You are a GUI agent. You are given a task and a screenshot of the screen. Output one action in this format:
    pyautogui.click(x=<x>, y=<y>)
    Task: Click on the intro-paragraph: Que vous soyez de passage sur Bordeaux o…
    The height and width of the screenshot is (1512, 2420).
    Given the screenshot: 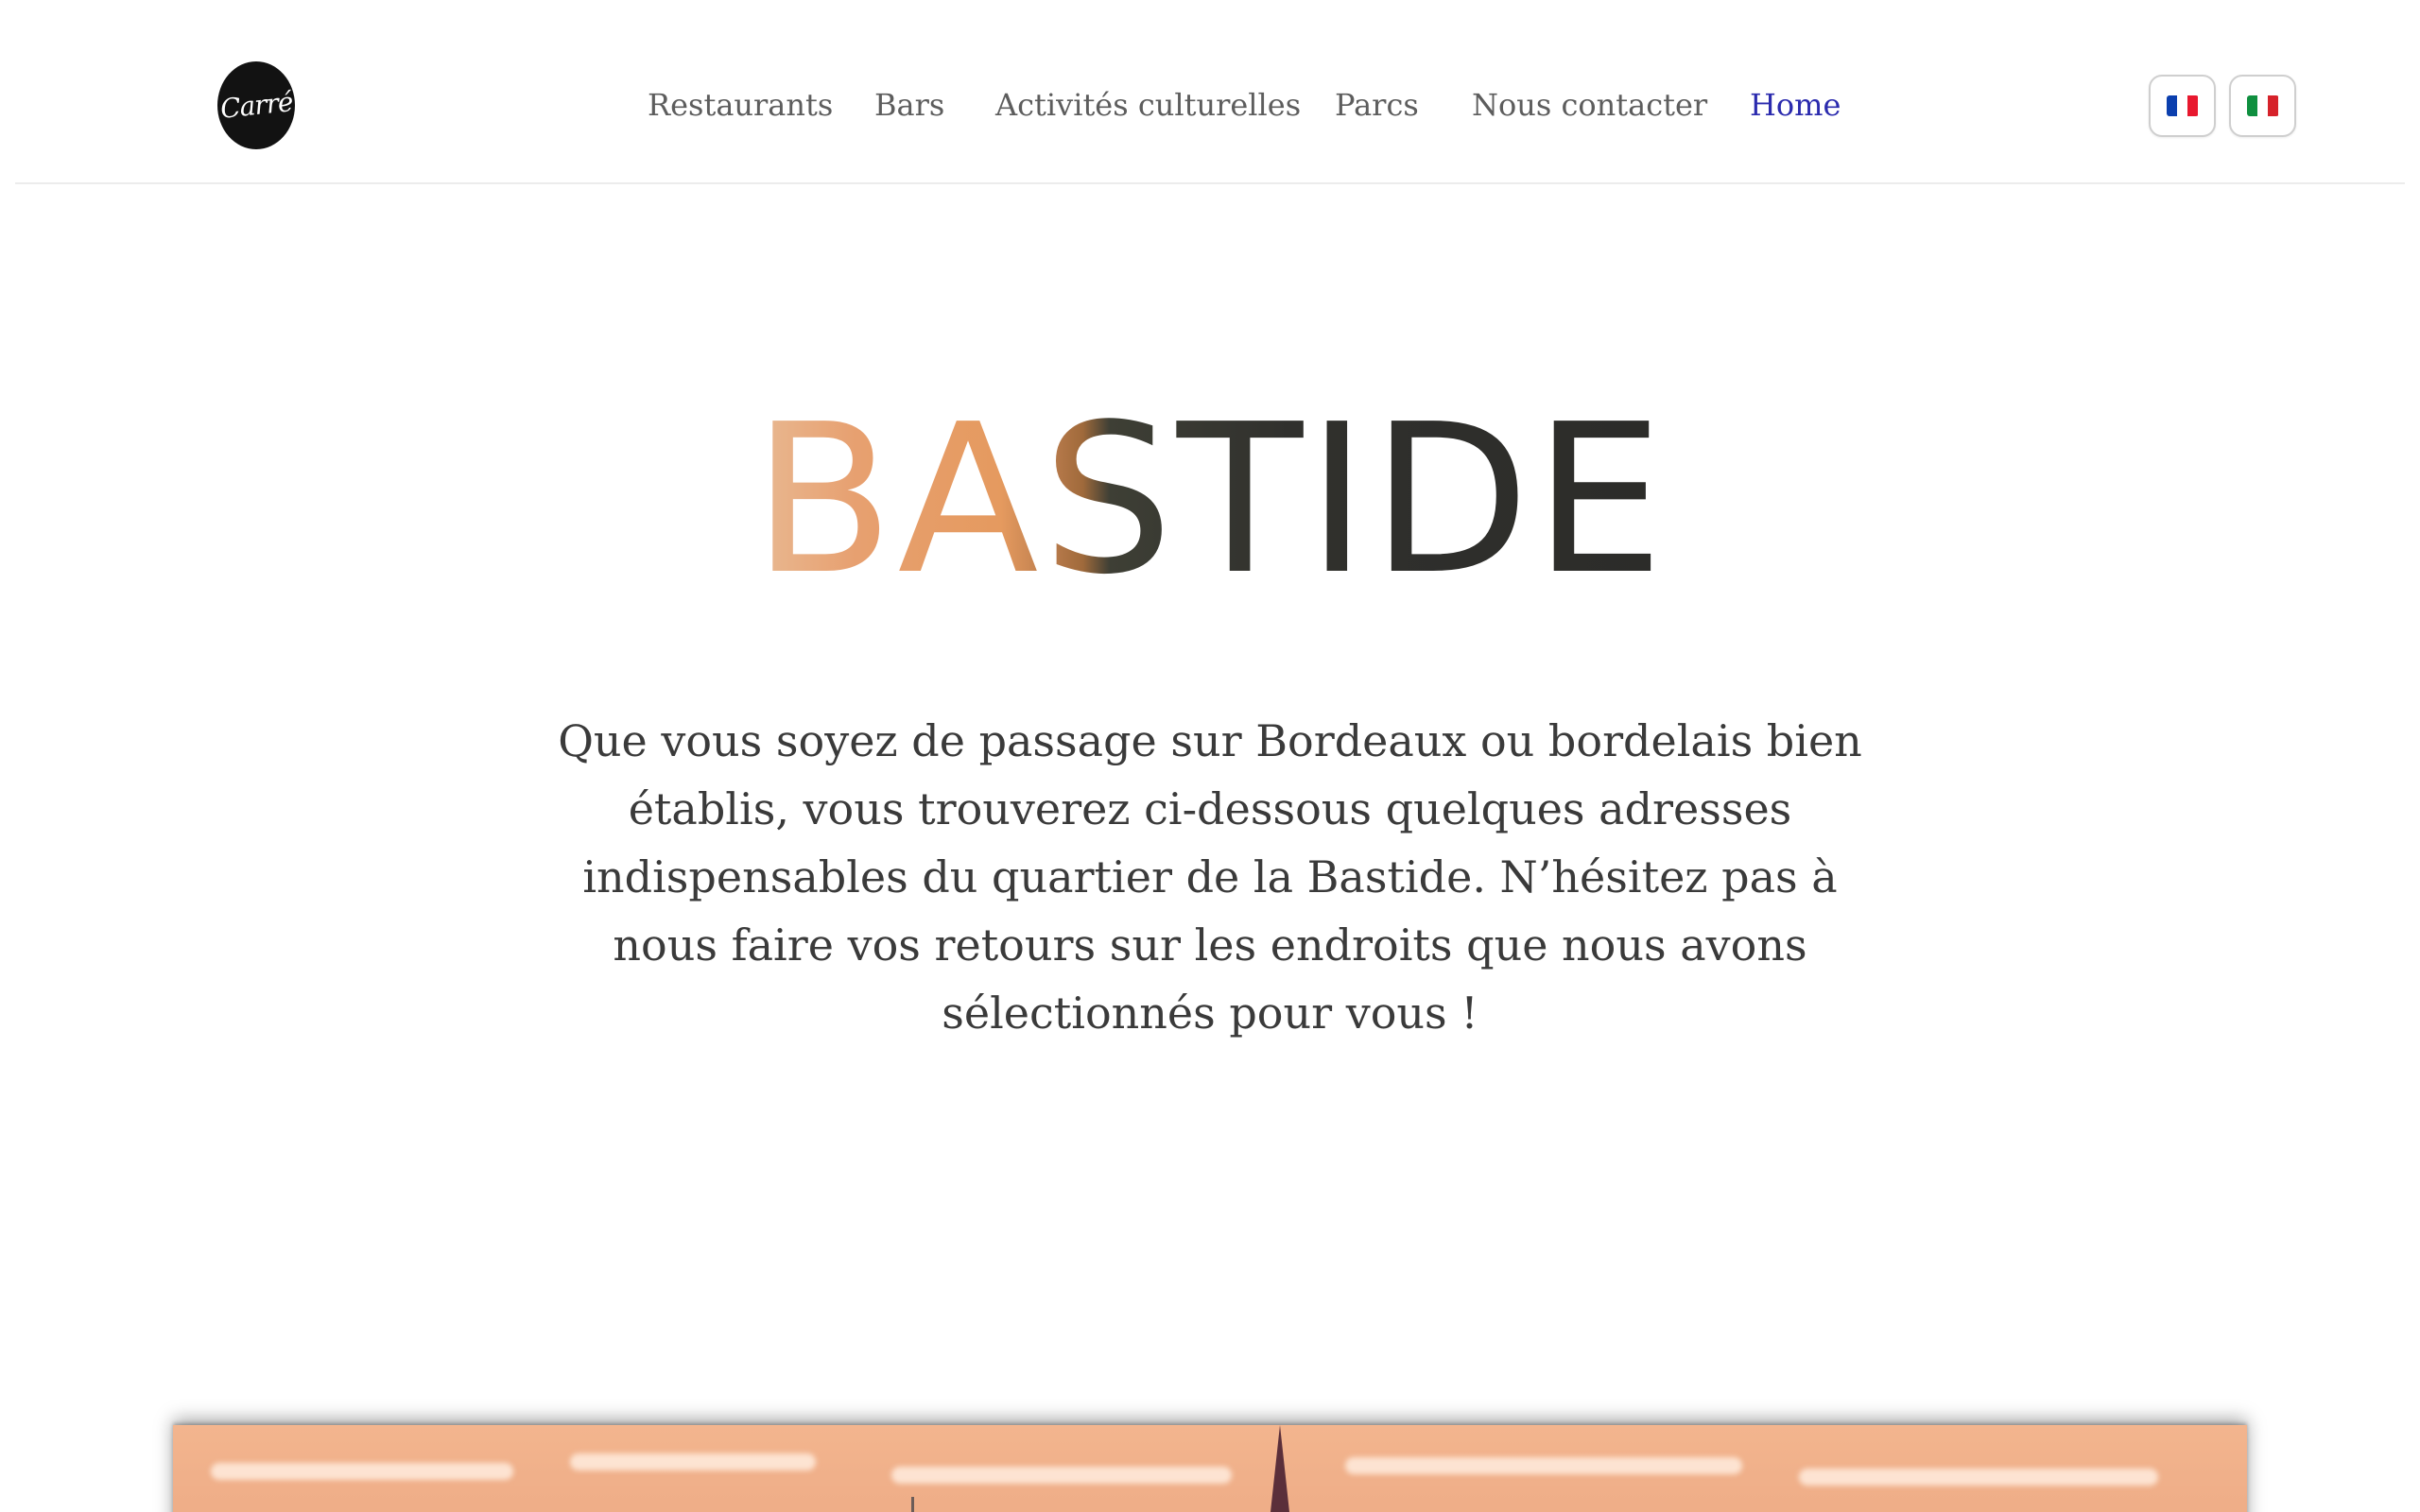 What is the action you would take?
    pyautogui.click(x=1210, y=877)
    